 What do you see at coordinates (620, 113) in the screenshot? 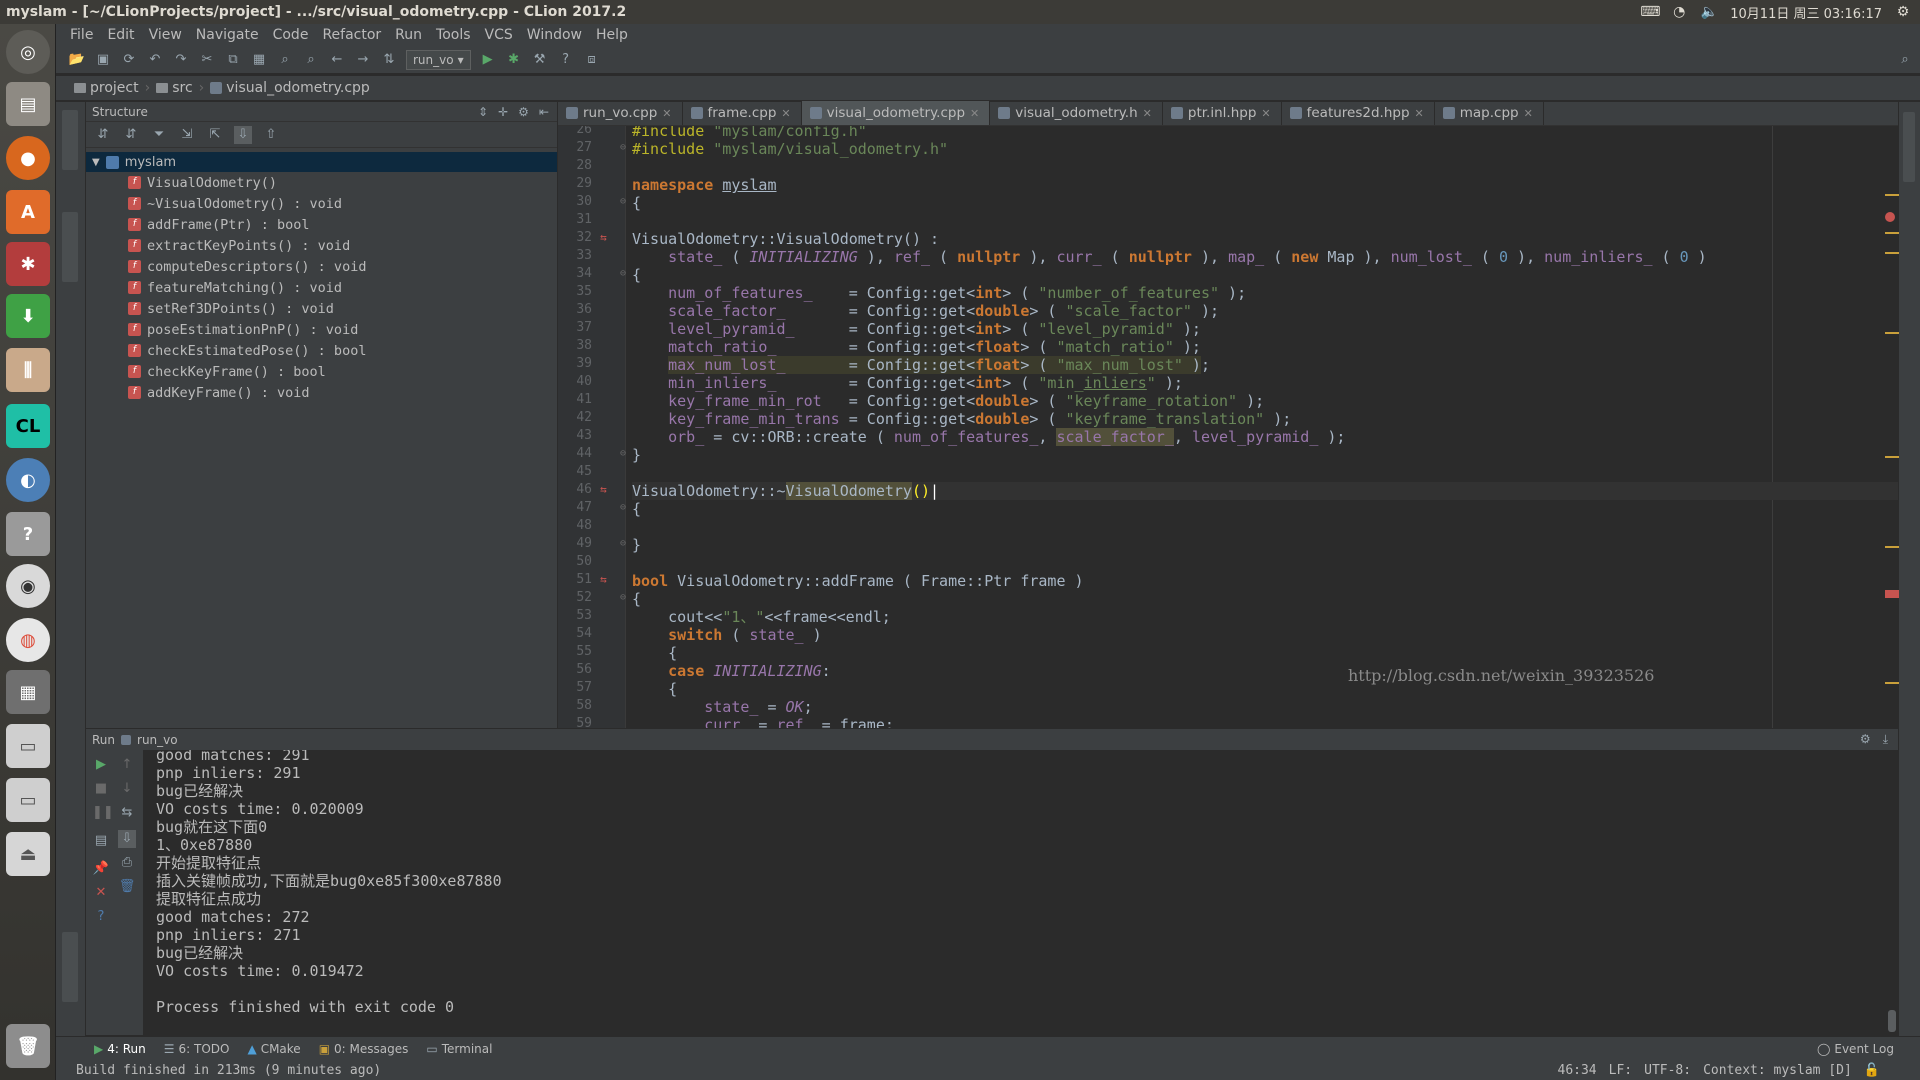
I see `tab-run-vo-cpp: run_vo.cpp ✕` at bounding box center [620, 113].